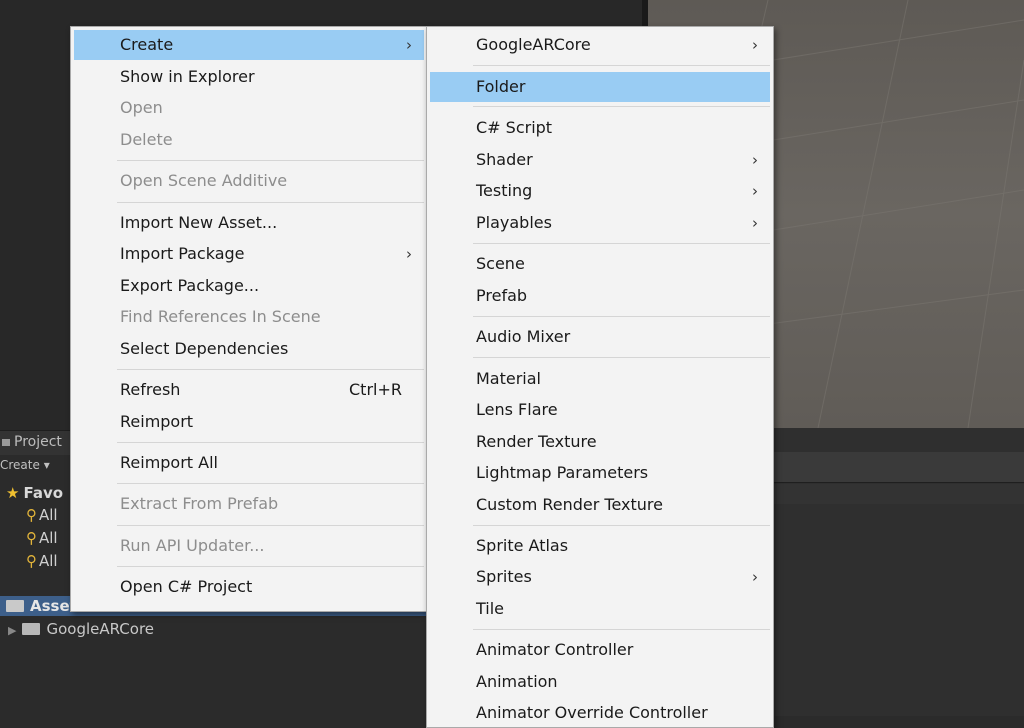 The image size is (1024, 728). I want to click on menu-shortcut: Ctrl+R, so click(375, 389).